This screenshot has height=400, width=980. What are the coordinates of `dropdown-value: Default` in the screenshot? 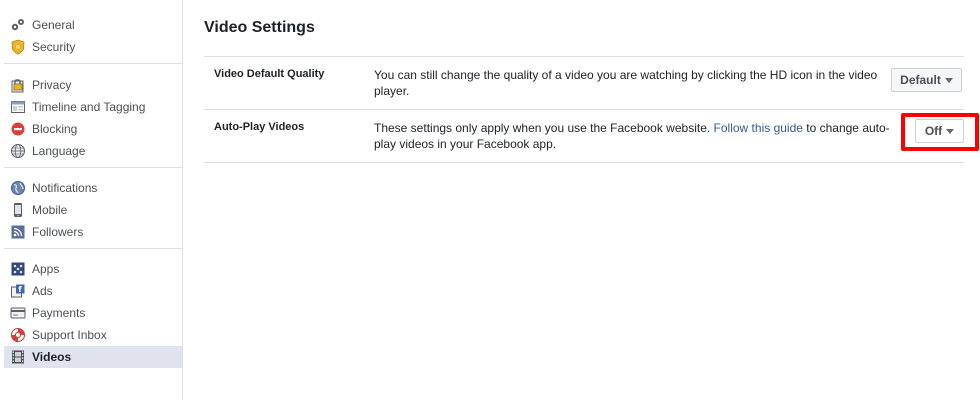 It's located at (920, 80).